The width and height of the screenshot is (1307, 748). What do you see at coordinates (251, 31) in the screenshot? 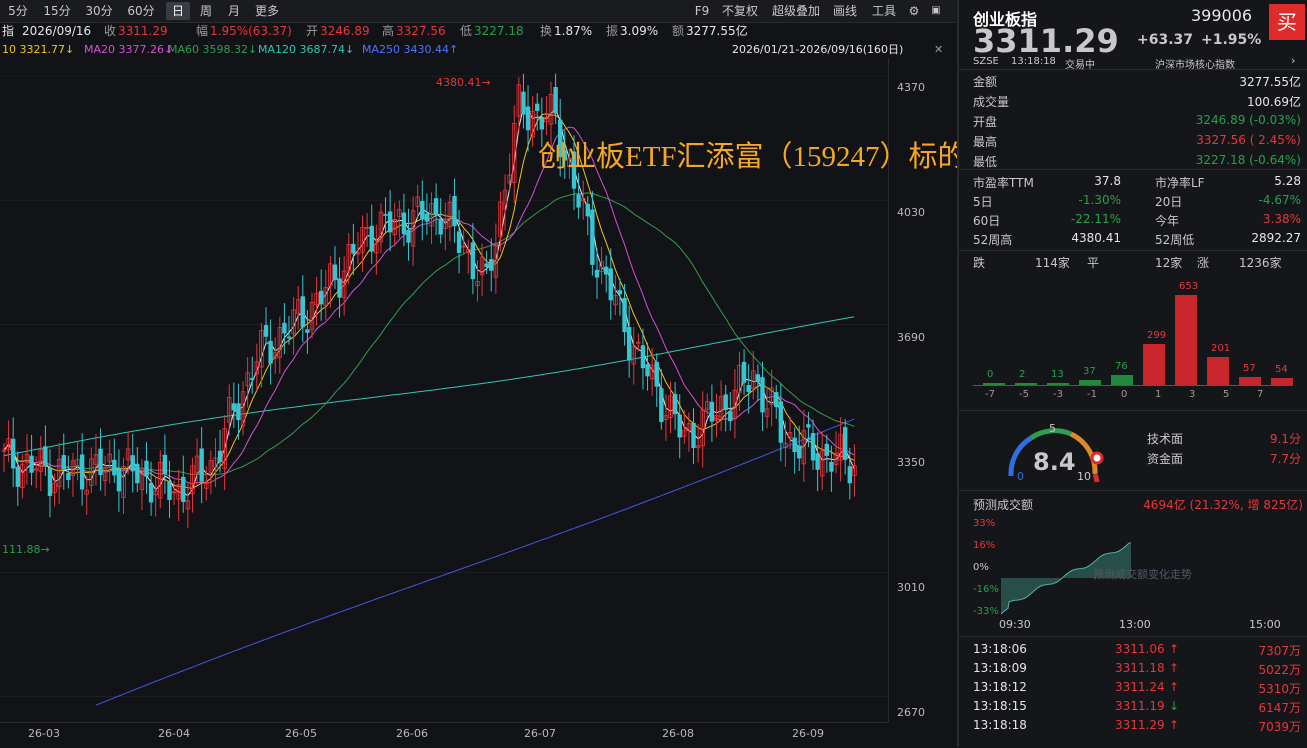
I see `change-value: 1.95%(63.37)` at bounding box center [251, 31].